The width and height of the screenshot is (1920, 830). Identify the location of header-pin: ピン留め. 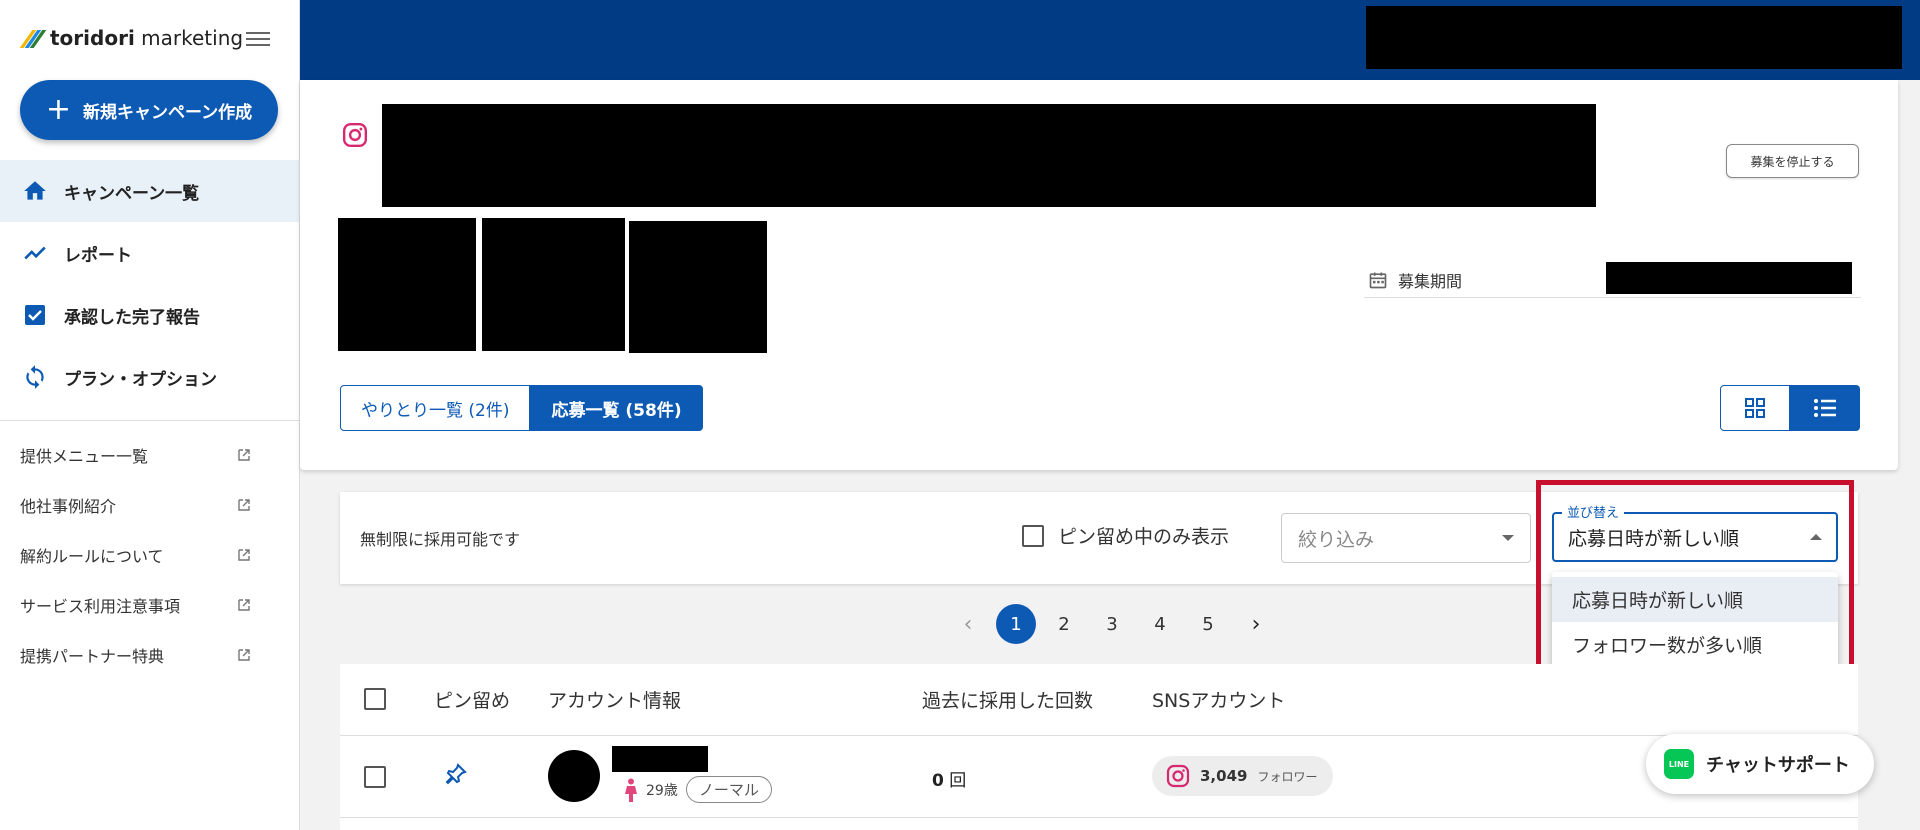
(472, 701).